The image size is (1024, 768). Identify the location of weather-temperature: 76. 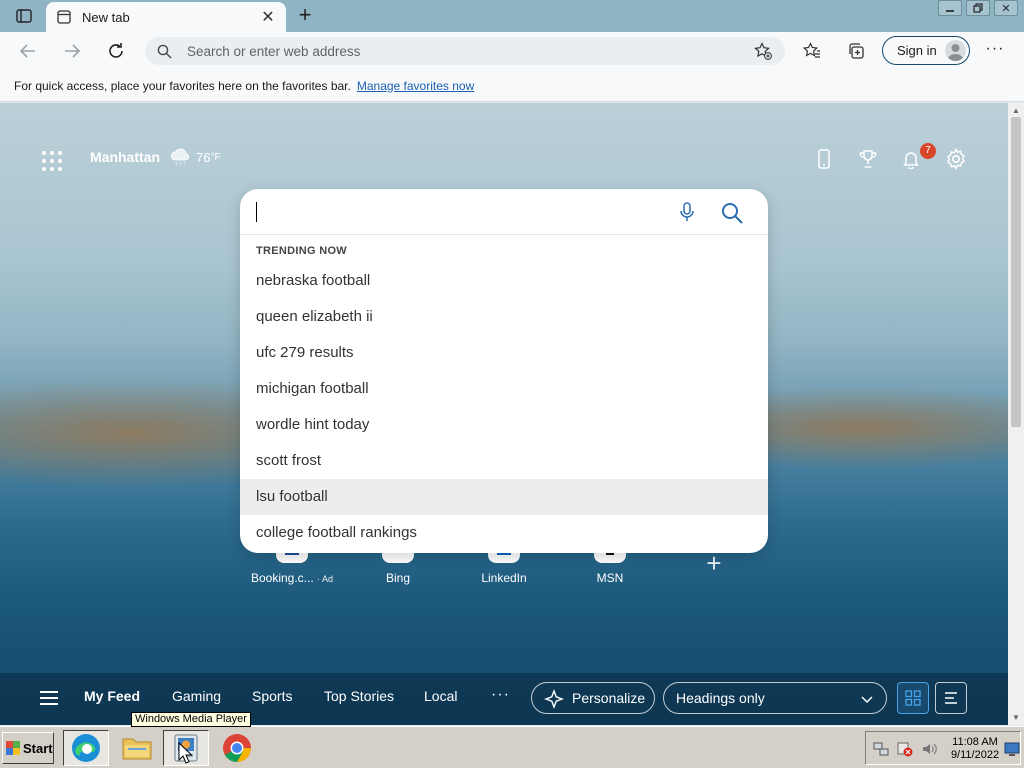
(203, 157).